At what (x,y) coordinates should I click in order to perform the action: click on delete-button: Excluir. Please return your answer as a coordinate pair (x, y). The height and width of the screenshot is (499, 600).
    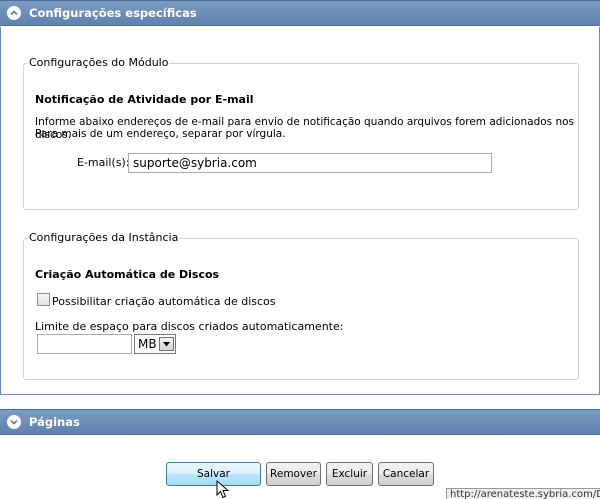
    Looking at the image, I should click on (349, 474).